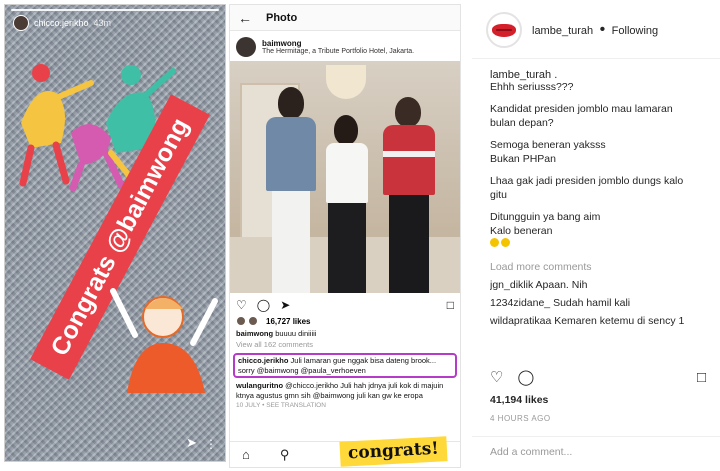 This screenshot has height=471, width=720. I want to click on view-all-comments-link: View all 162 comments, so click(345, 344).